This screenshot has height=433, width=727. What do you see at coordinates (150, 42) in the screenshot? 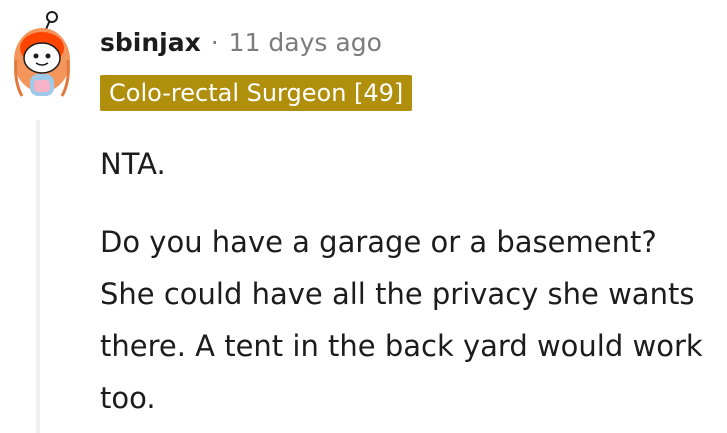
I see `username-link: sbinjax` at bounding box center [150, 42].